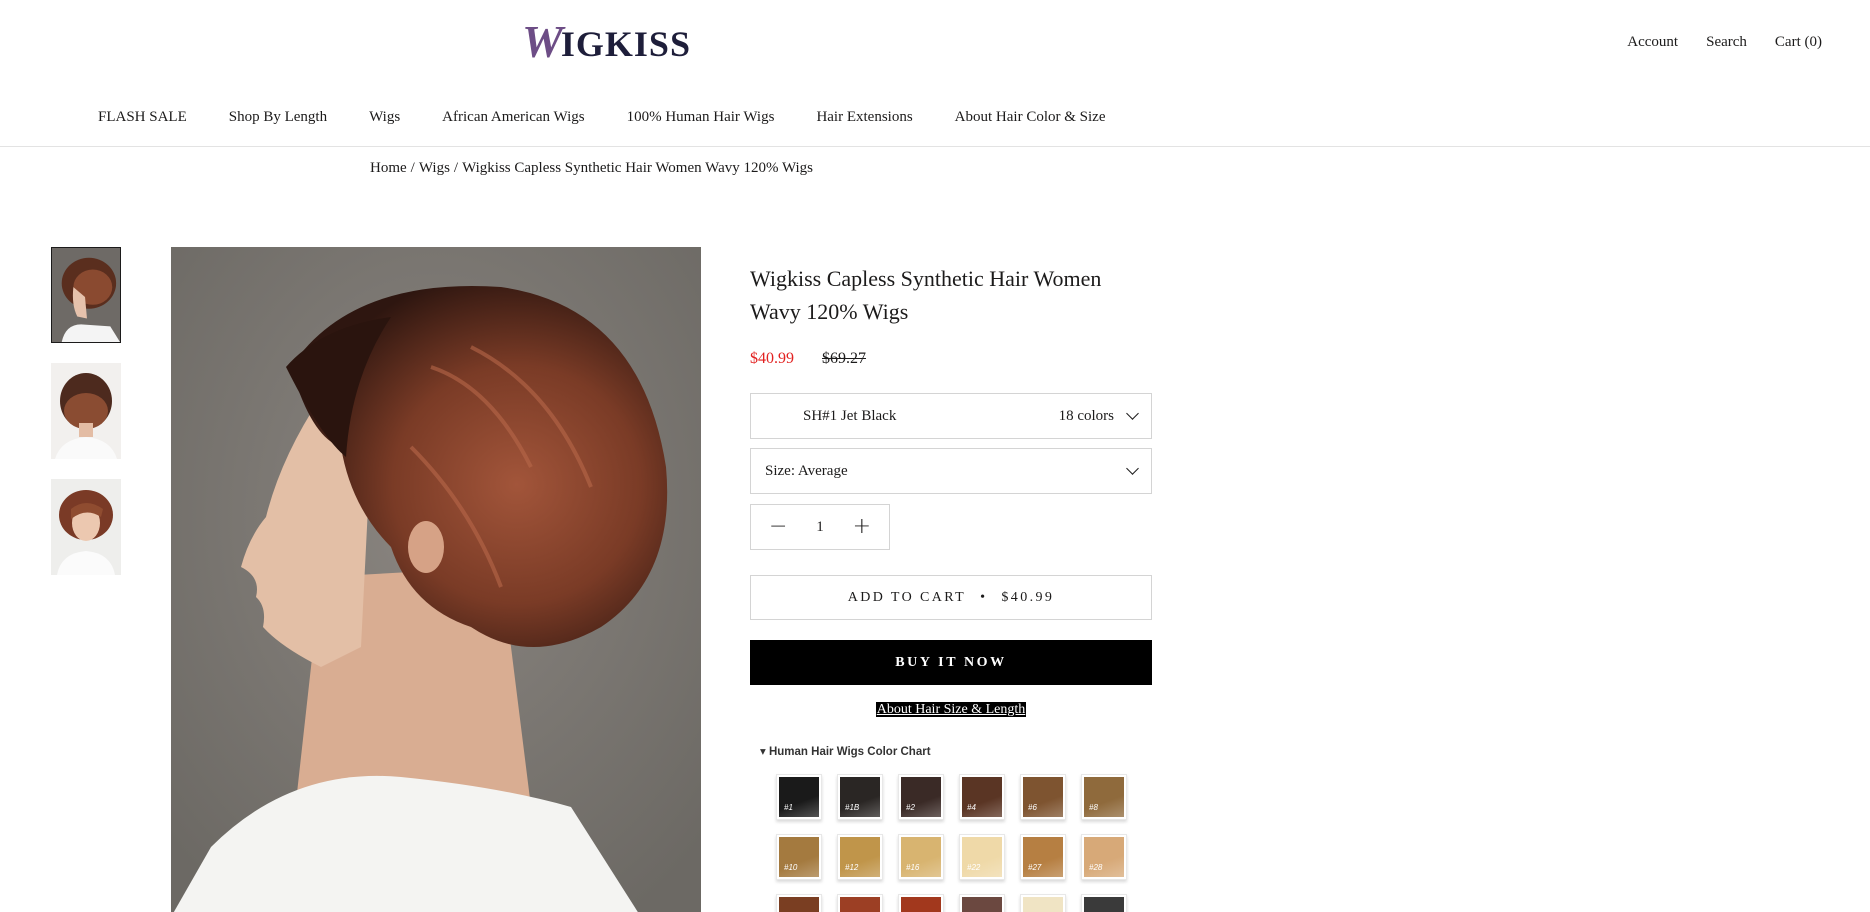 This screenshot has width=1870, height=912. I want to click on swatch-color: #28, so click(1104, 857).